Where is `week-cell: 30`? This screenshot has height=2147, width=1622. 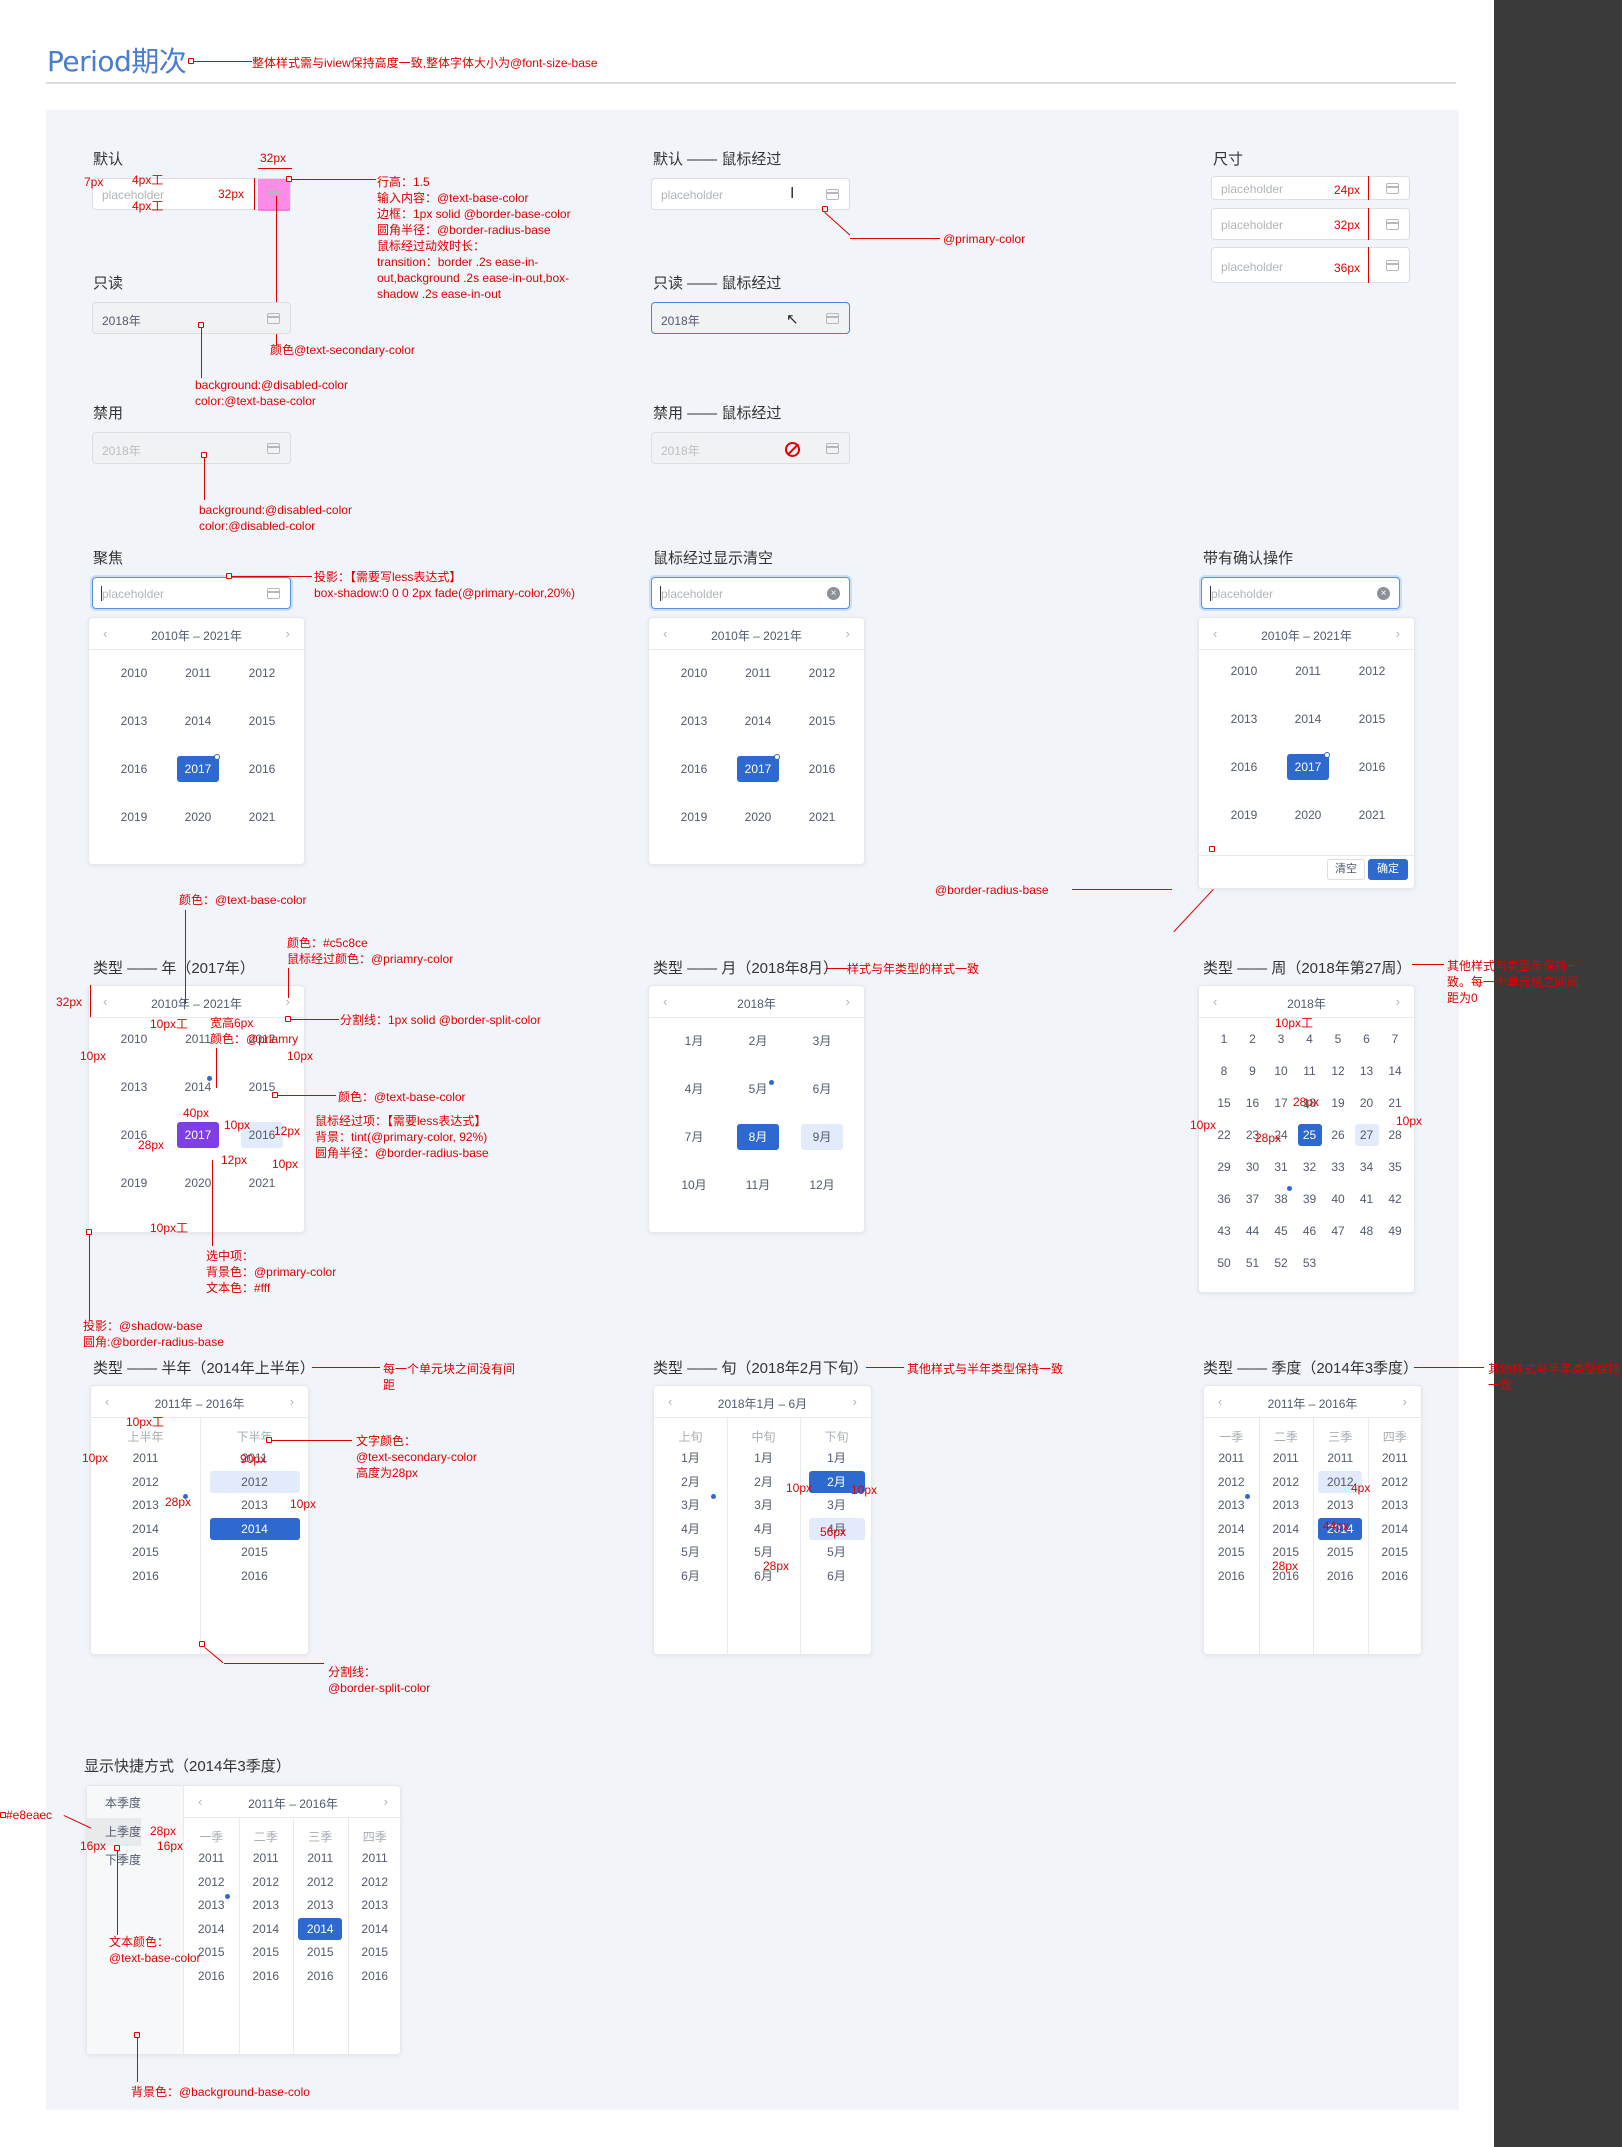 week-cell: 30 is located at coordinates (1253, 1167).